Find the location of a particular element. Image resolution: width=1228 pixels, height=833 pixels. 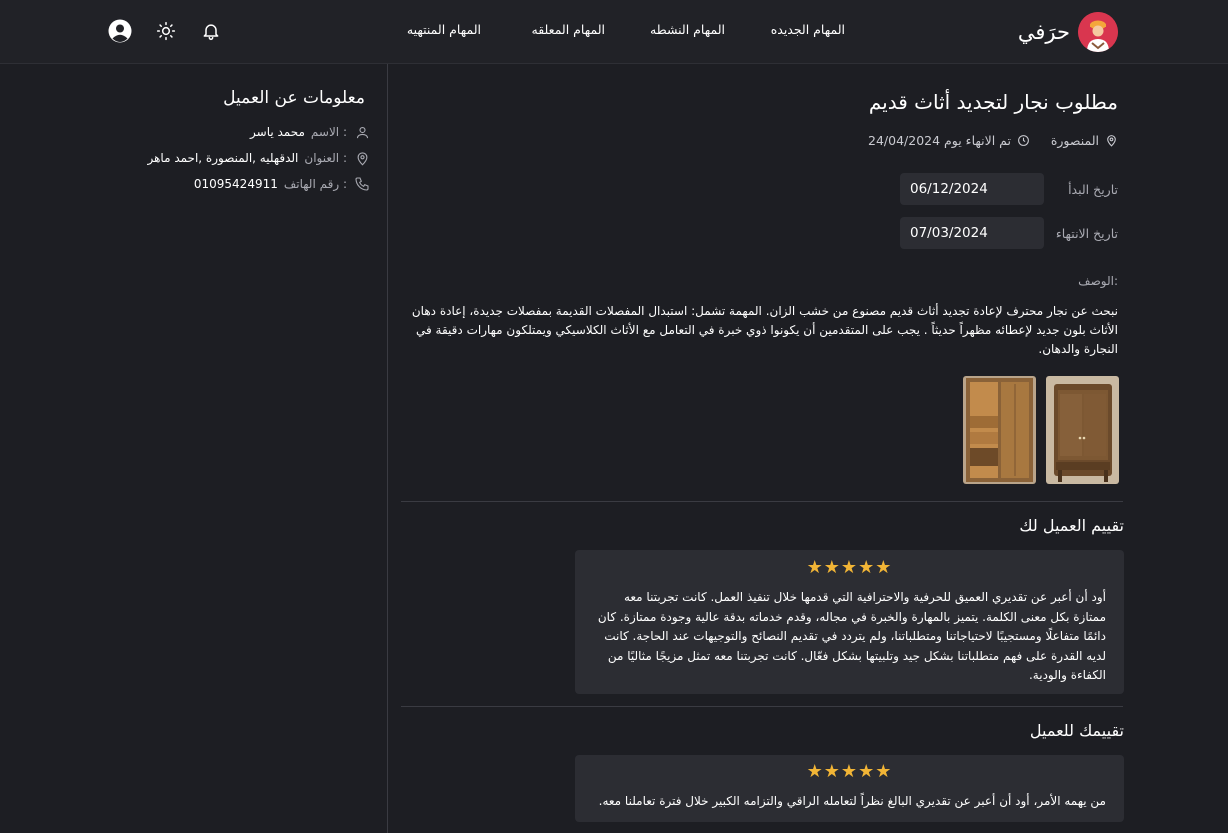

client-address-value: الدقهليه ,المنصورة ,احمد ماهر is located at coordinates (223, 158).